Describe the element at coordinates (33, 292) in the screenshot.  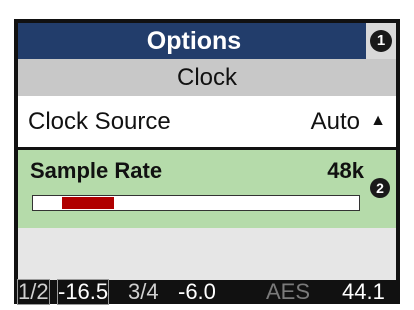
I see `channel-1-2-label: 1/2` at that location.